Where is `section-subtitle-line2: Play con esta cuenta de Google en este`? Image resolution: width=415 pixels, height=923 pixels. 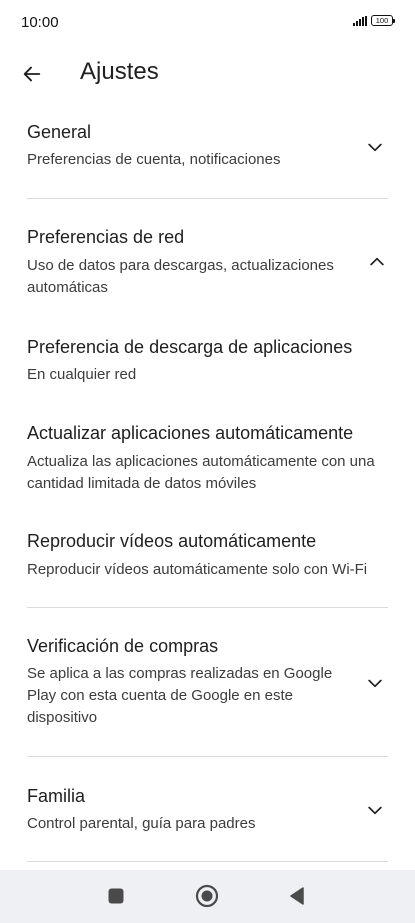 section-subtitle-line2: Play con esta cuenta de Google en este is located at coordinates (160, 695).